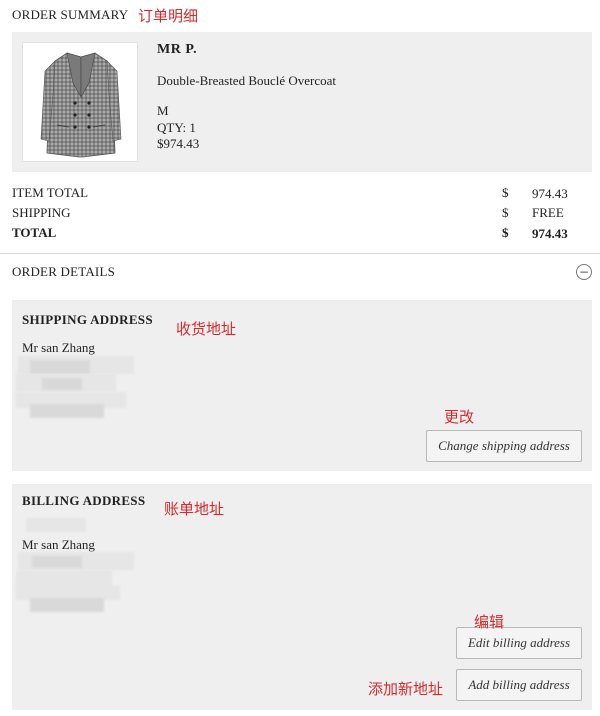  What do you see at coordinates (550, 193) in the screenshot?
I see `item-total-value: 974.43` at bounding box center [550, 193].